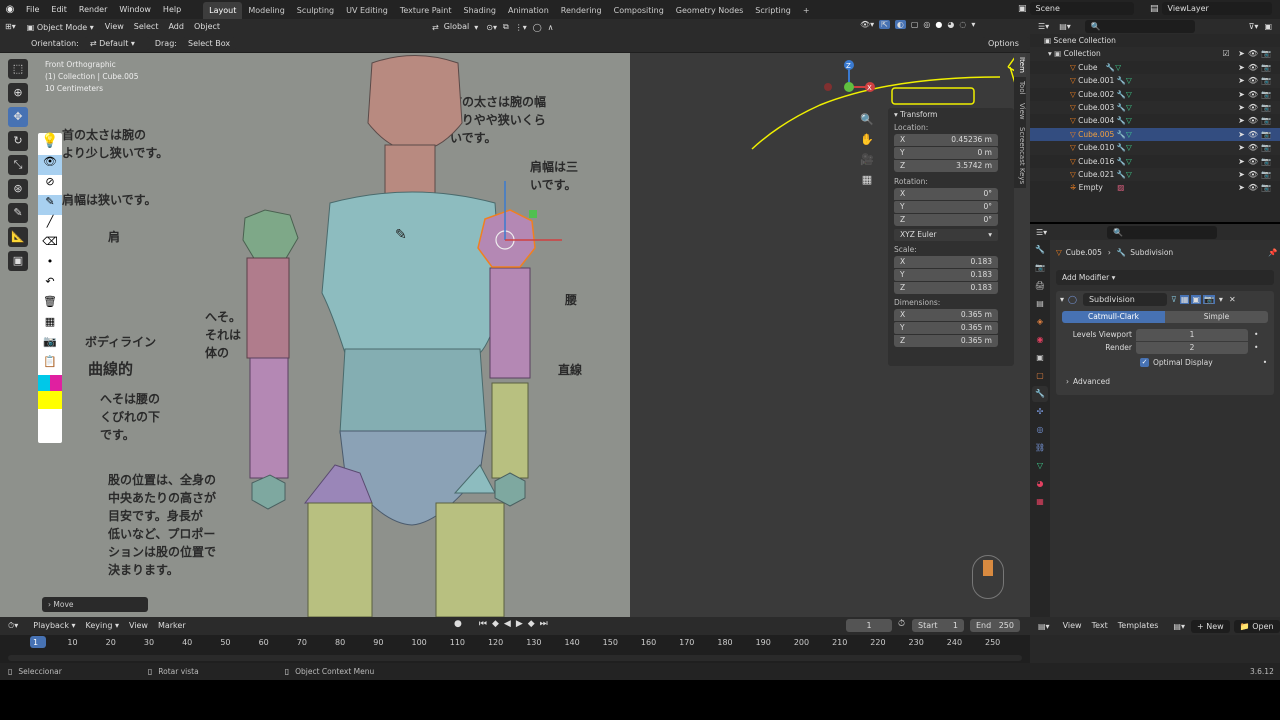 The image size is (1280, 720). I want to click on dimensions-x-field: X 0.365 m, so click(946, 315).